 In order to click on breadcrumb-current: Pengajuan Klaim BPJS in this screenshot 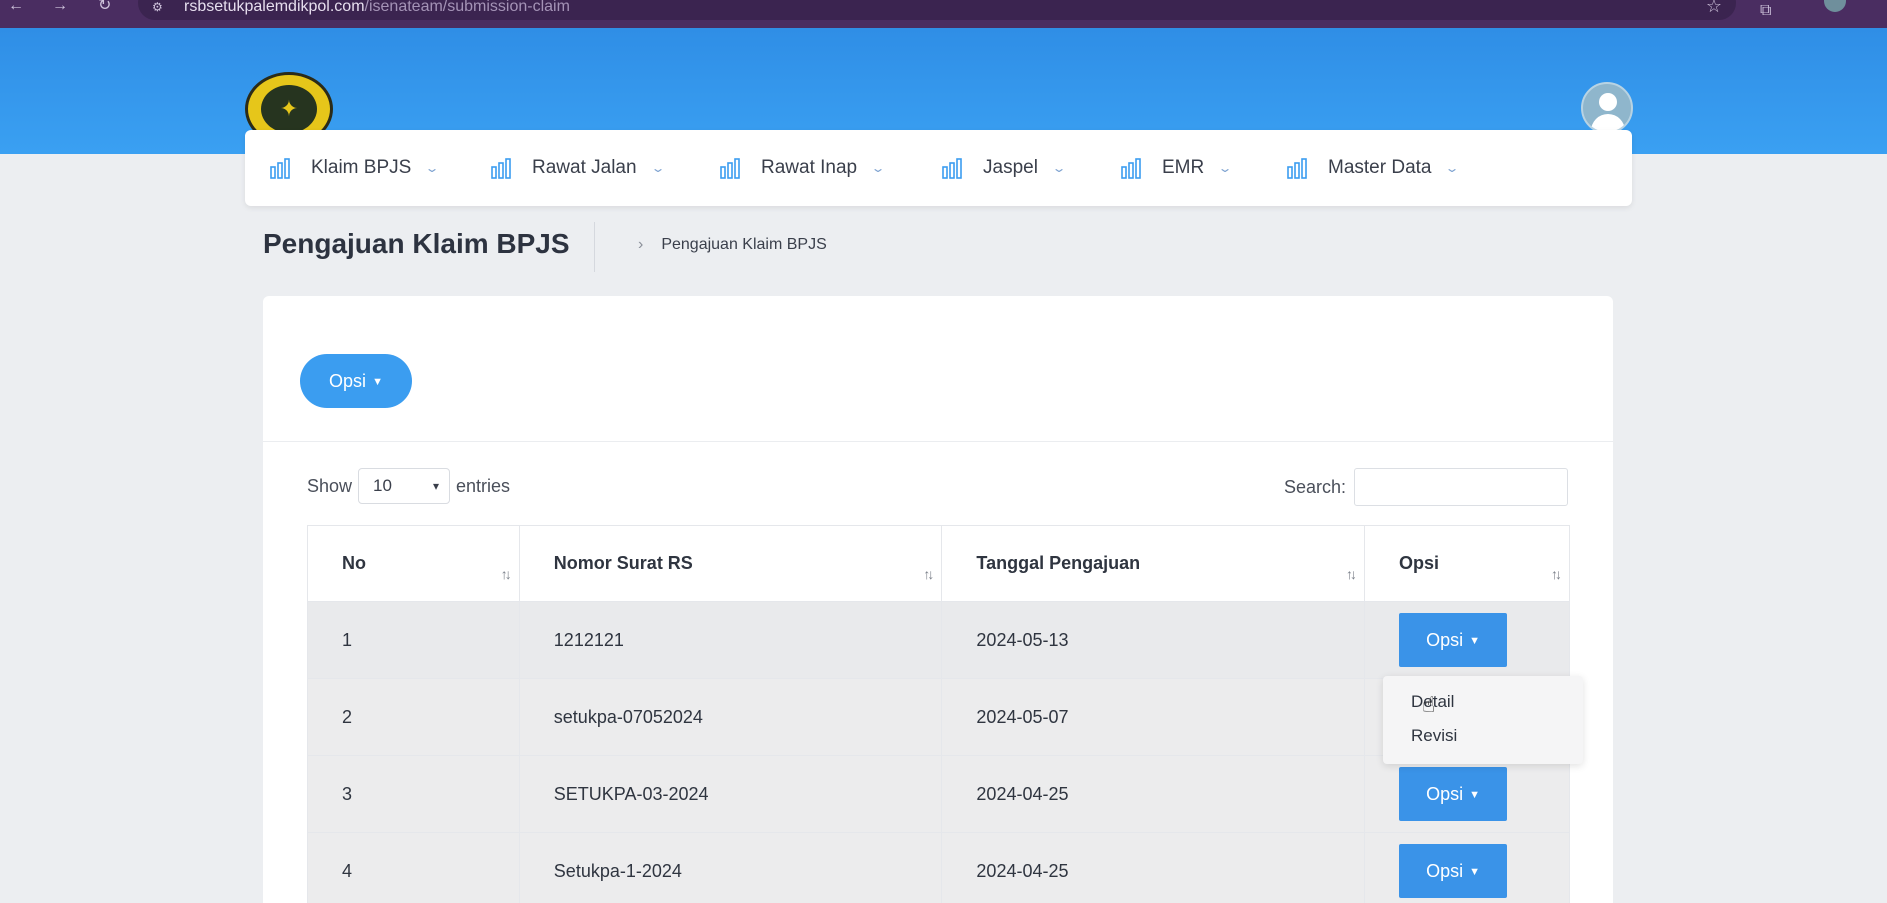, I will do `click(744, 244)`.